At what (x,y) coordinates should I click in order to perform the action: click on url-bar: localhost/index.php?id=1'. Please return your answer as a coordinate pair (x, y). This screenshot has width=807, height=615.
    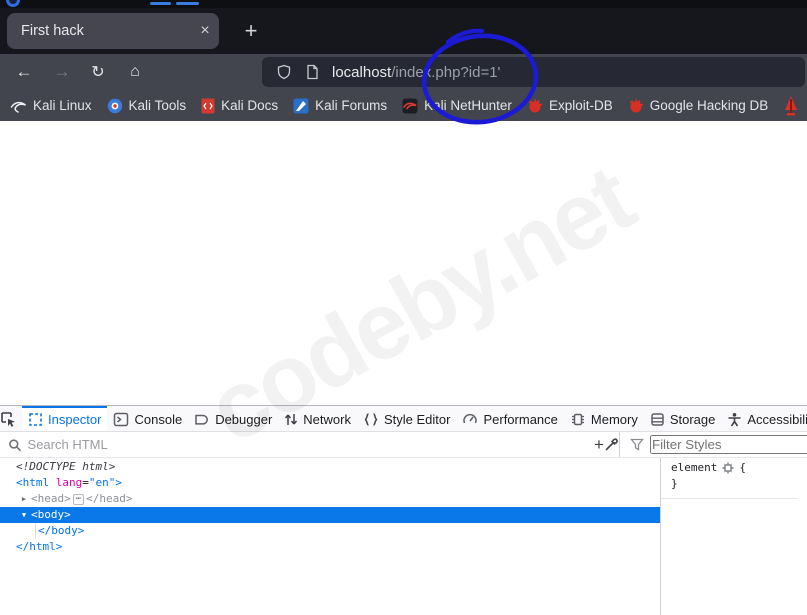
    Looking at the image, I should click on (533, 72).